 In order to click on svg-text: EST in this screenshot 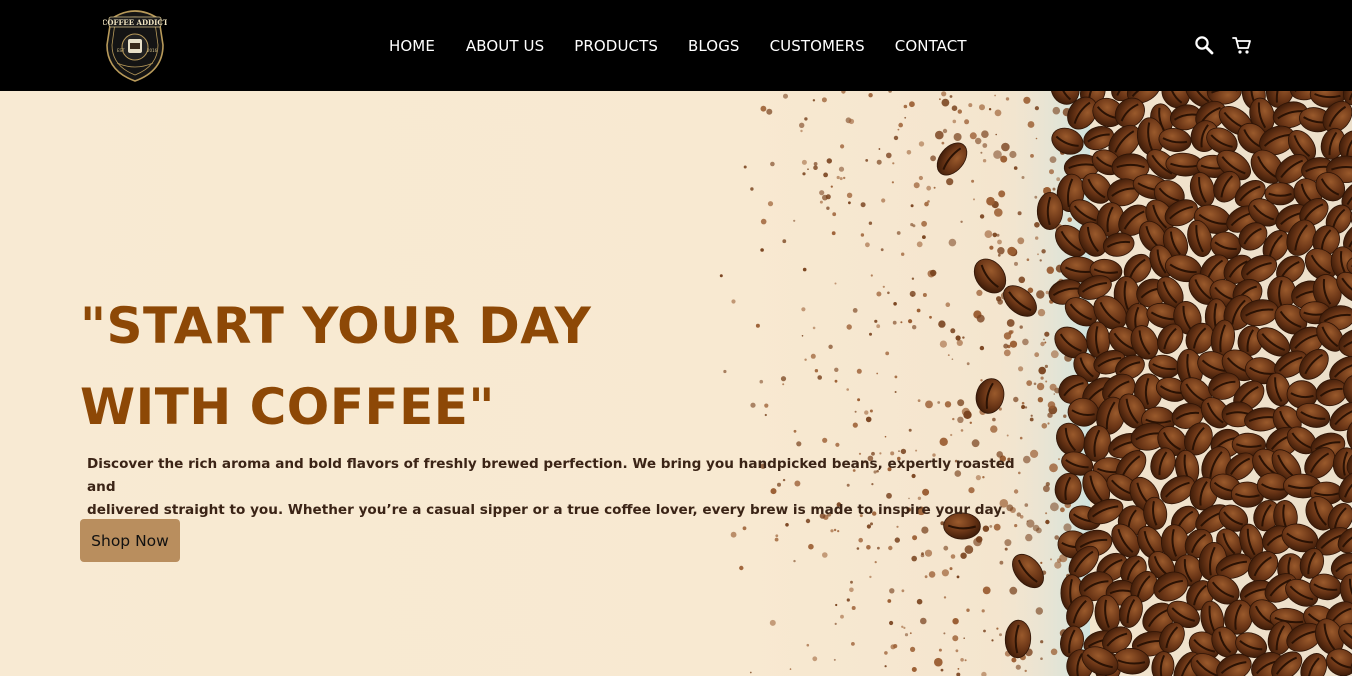, I will do `click(121, 50)`.